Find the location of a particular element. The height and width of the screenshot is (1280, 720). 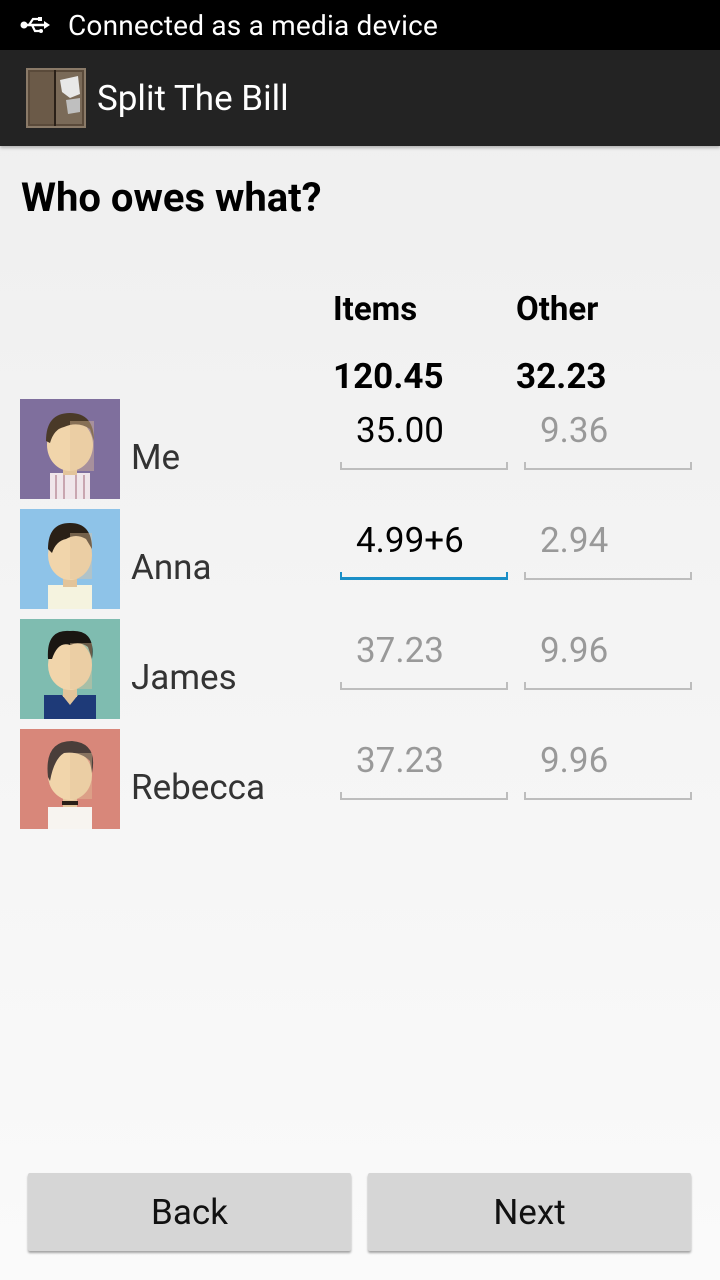

items-input-james: 37.23 is located at coordinates (424, 655).